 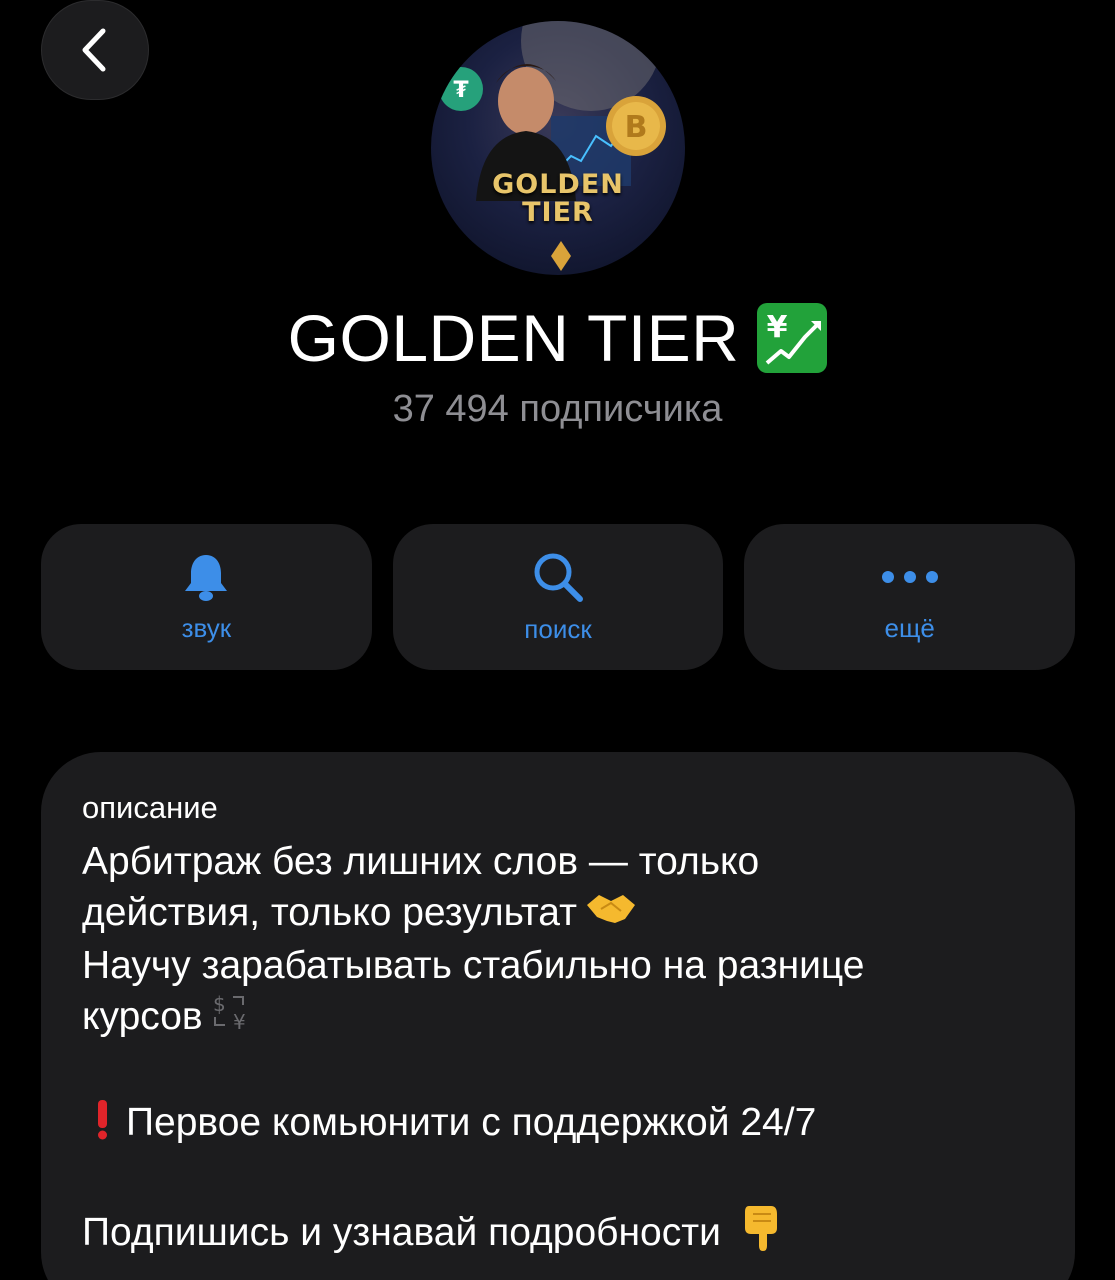 I want to click on search-button: поиск, so click(x=558, y=597).